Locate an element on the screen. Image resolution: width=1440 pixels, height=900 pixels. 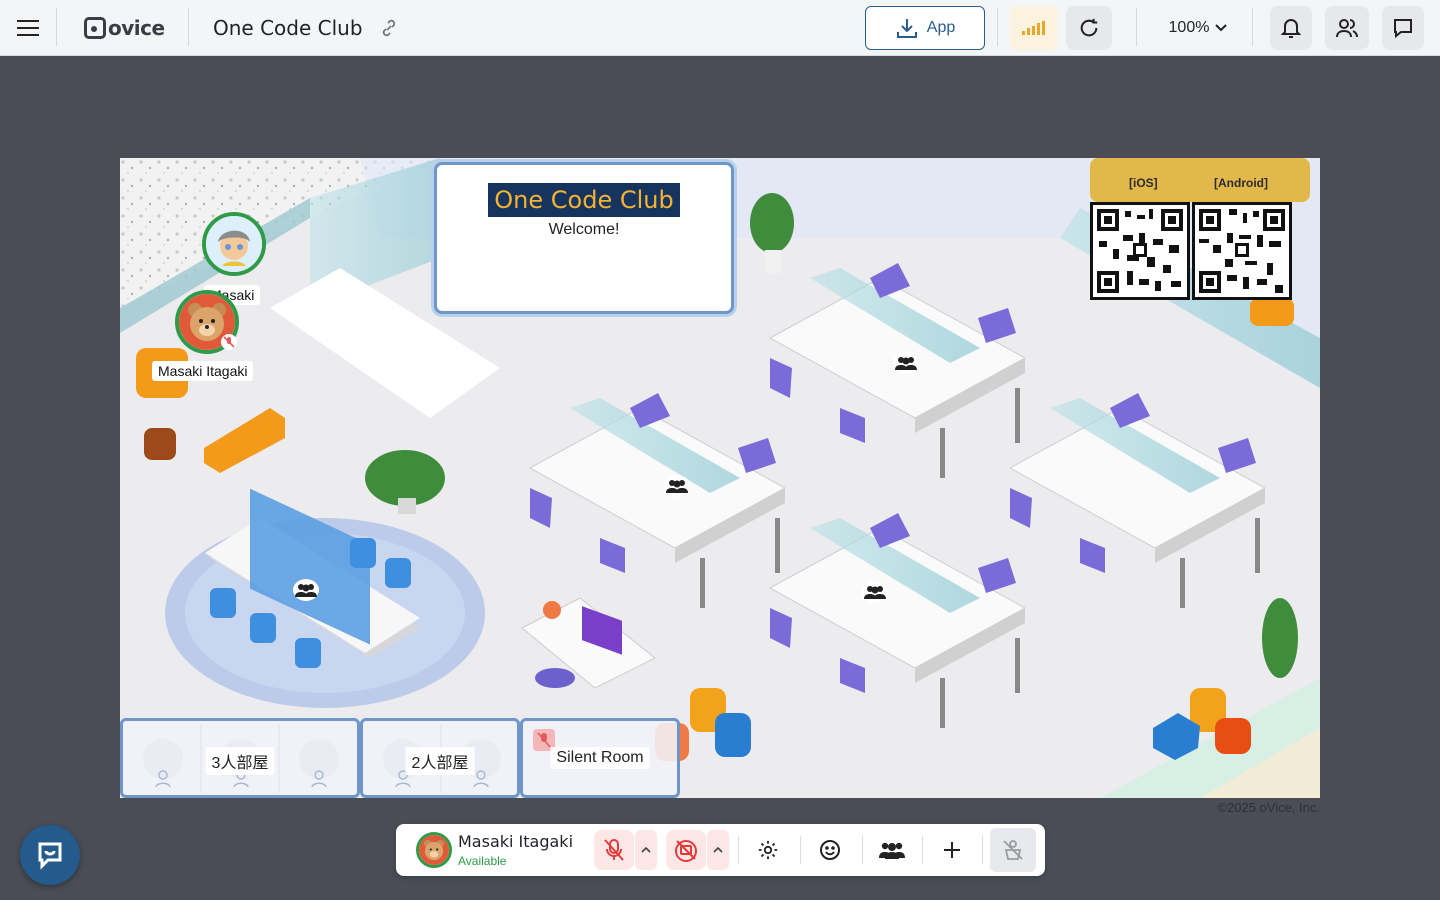
room-label: Silent Room is located at coordinates (600, 758).